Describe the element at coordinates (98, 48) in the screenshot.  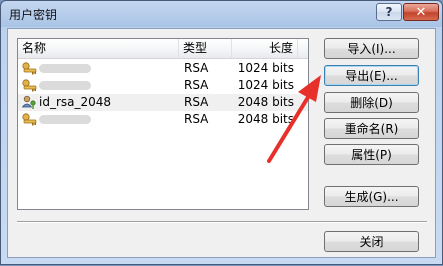
I see `column-header-name: 名称` at that location.